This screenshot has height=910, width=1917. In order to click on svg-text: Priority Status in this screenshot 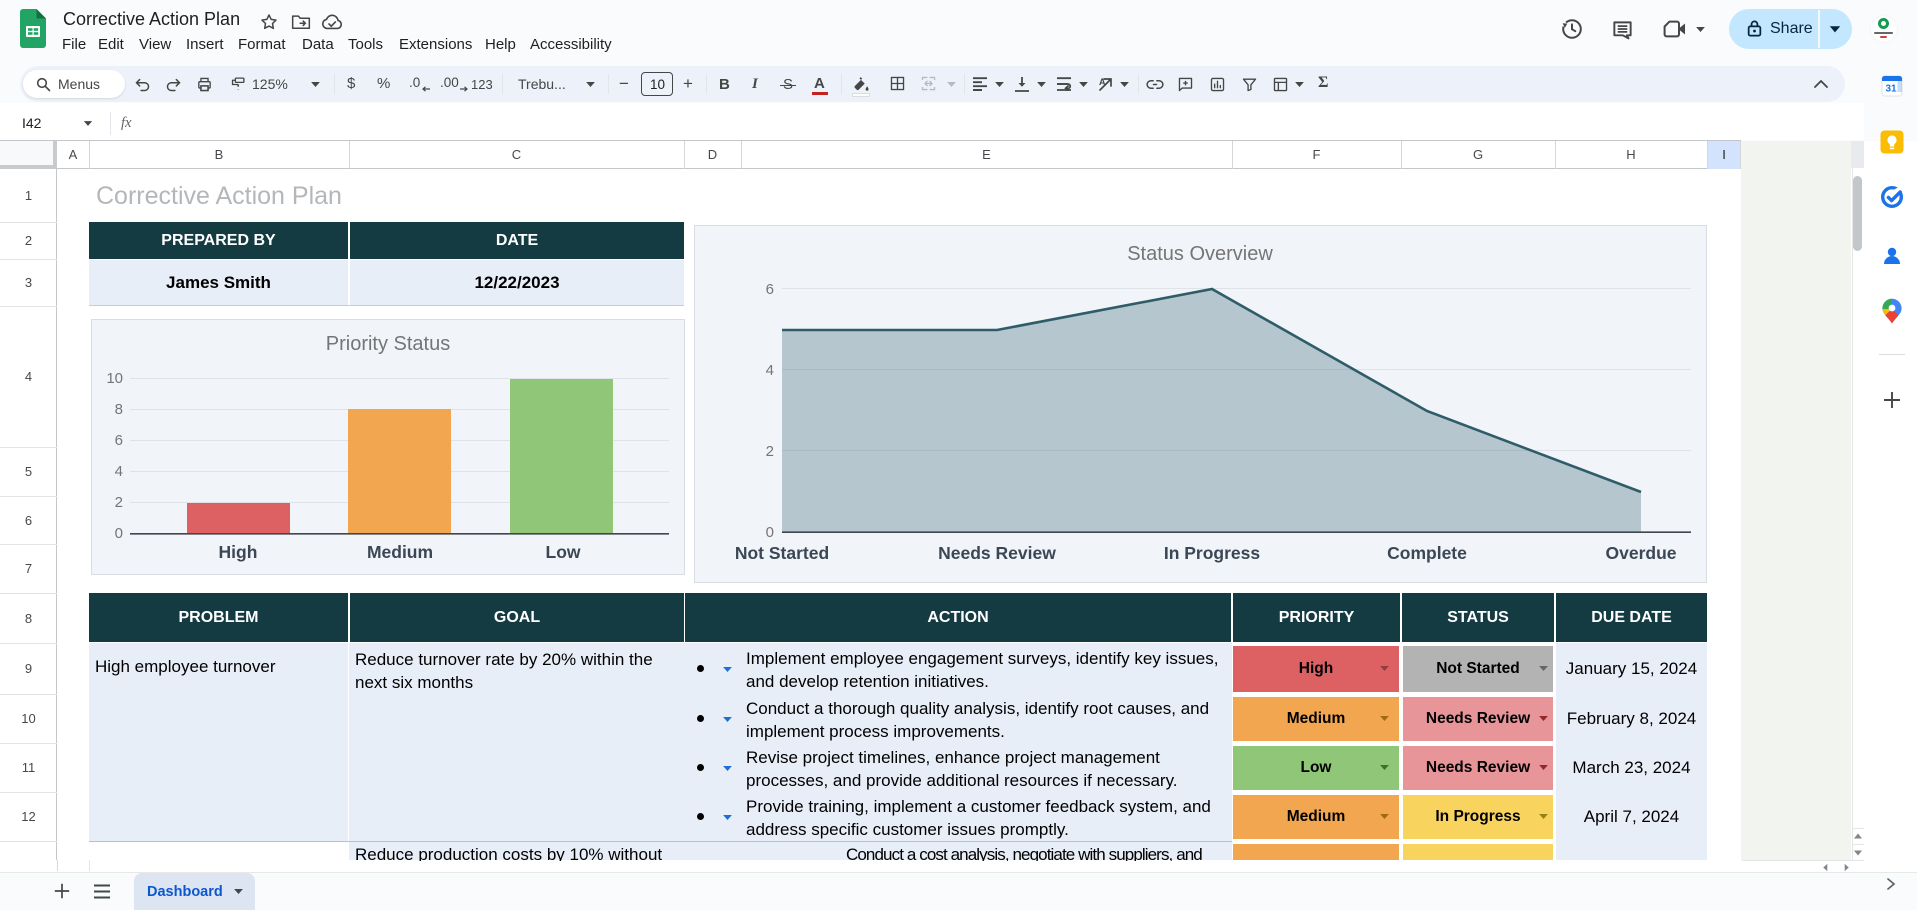, I will do `click(388, 344)`.